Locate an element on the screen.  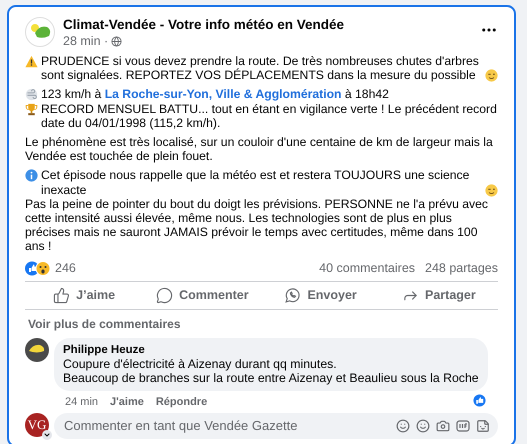
action-button: Envoyer is located at coordinates (321, 295).